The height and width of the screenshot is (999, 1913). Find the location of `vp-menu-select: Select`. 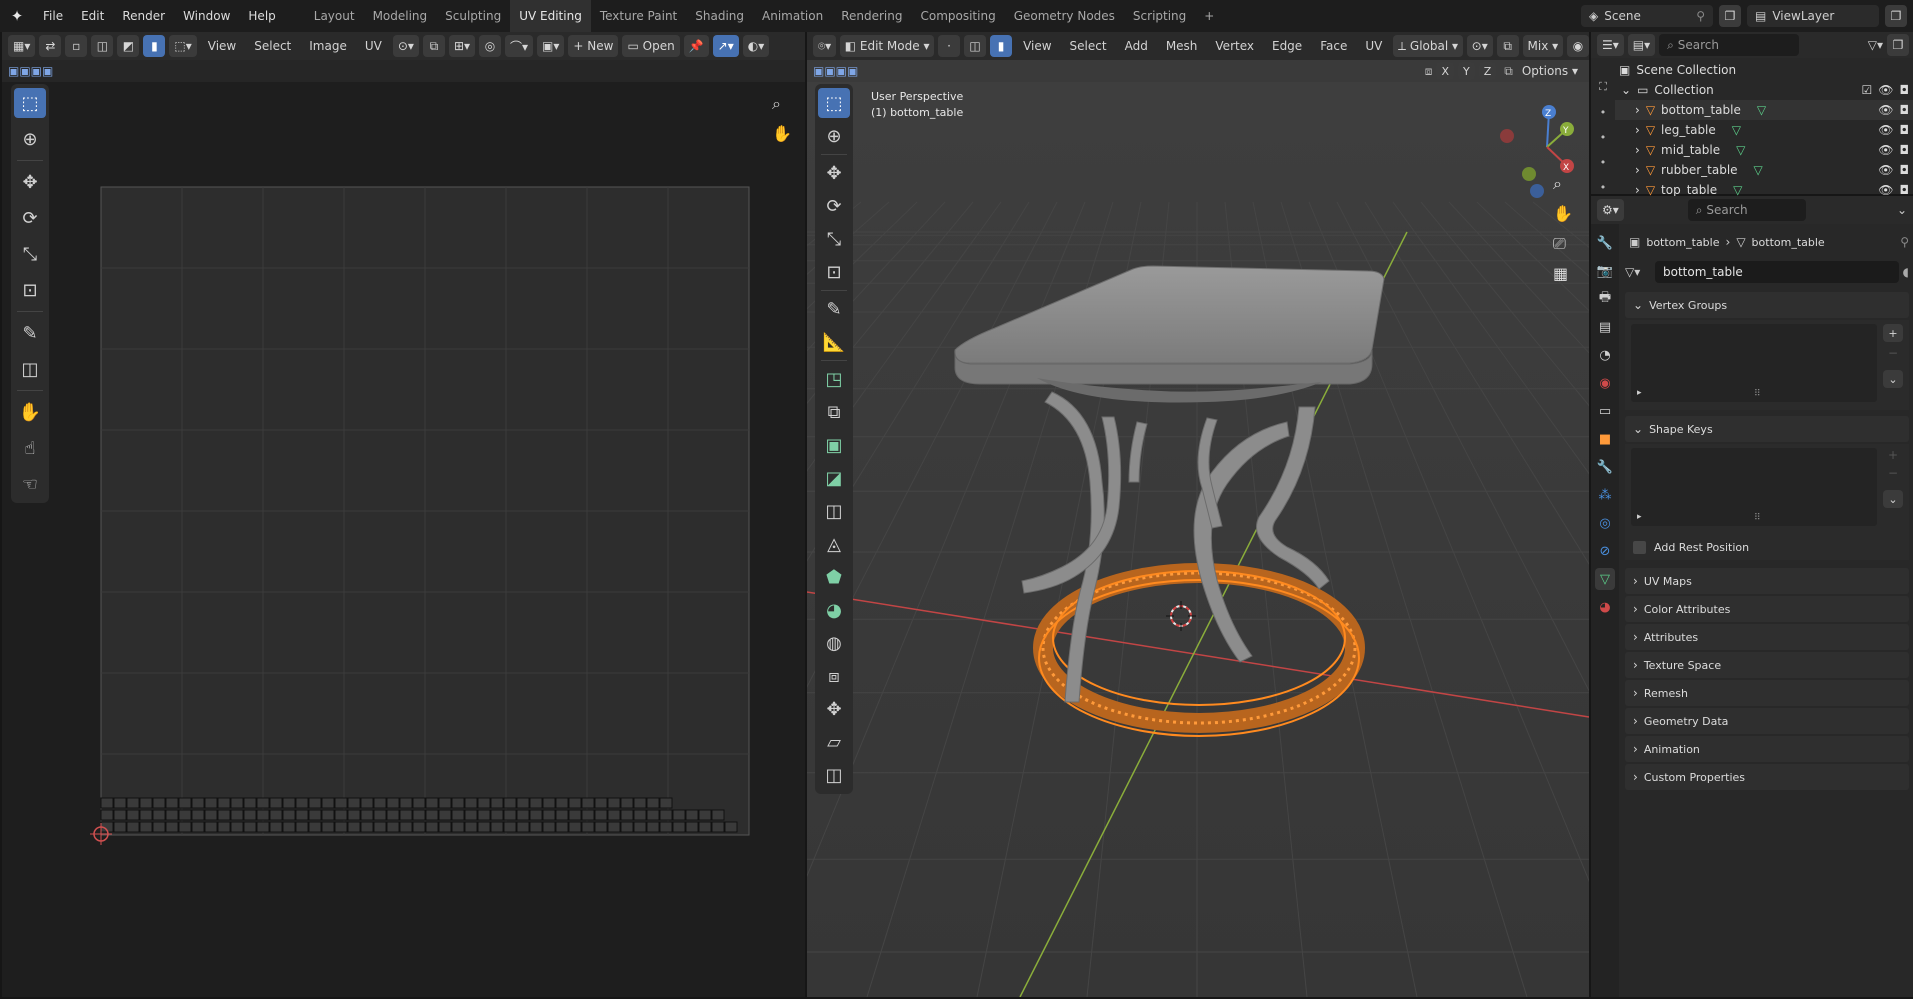

vp-menu-select: Select is located at coordinates (1088, 46).